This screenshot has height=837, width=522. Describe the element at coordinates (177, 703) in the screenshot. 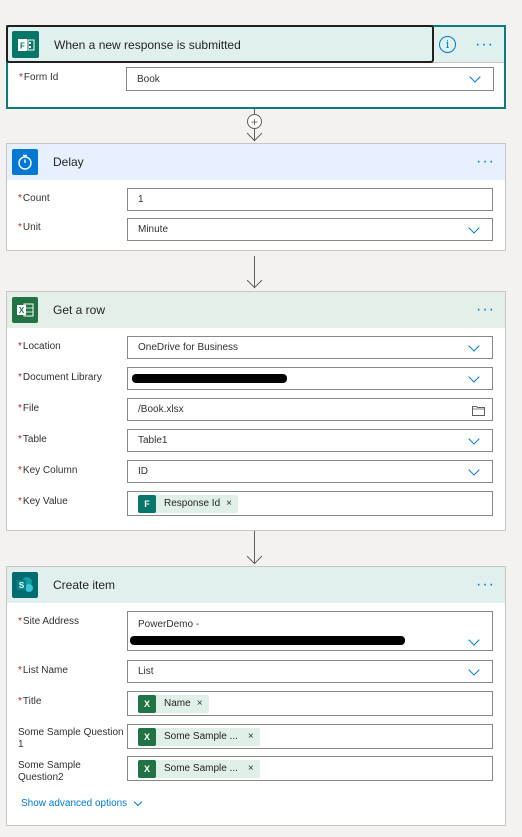

I see `token-label: Name` at that location.